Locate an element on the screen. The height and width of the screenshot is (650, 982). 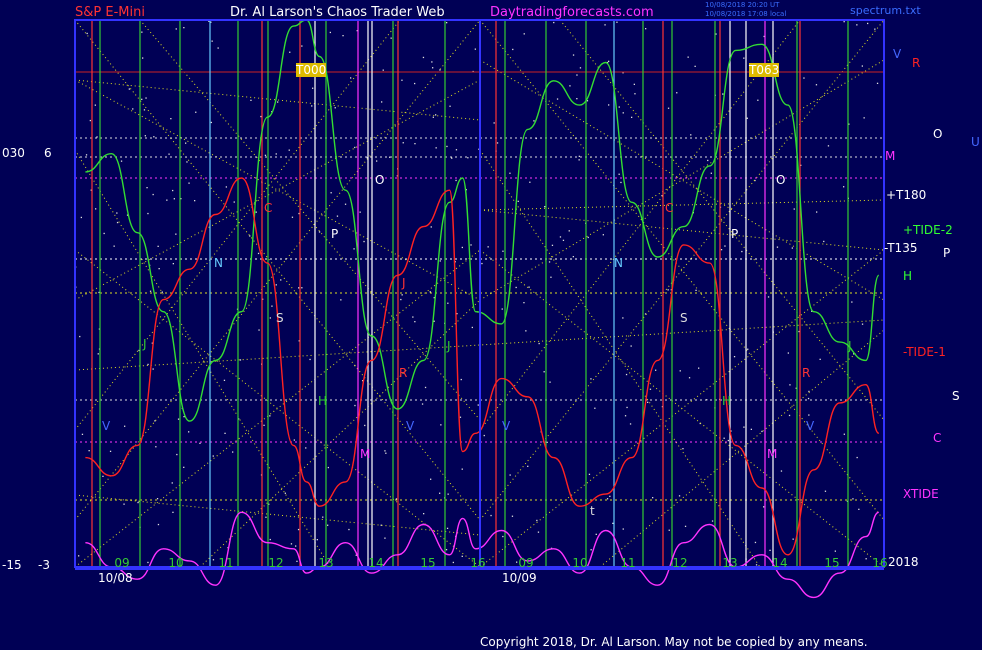
event-letter: t is located at coordinates (592, 511).